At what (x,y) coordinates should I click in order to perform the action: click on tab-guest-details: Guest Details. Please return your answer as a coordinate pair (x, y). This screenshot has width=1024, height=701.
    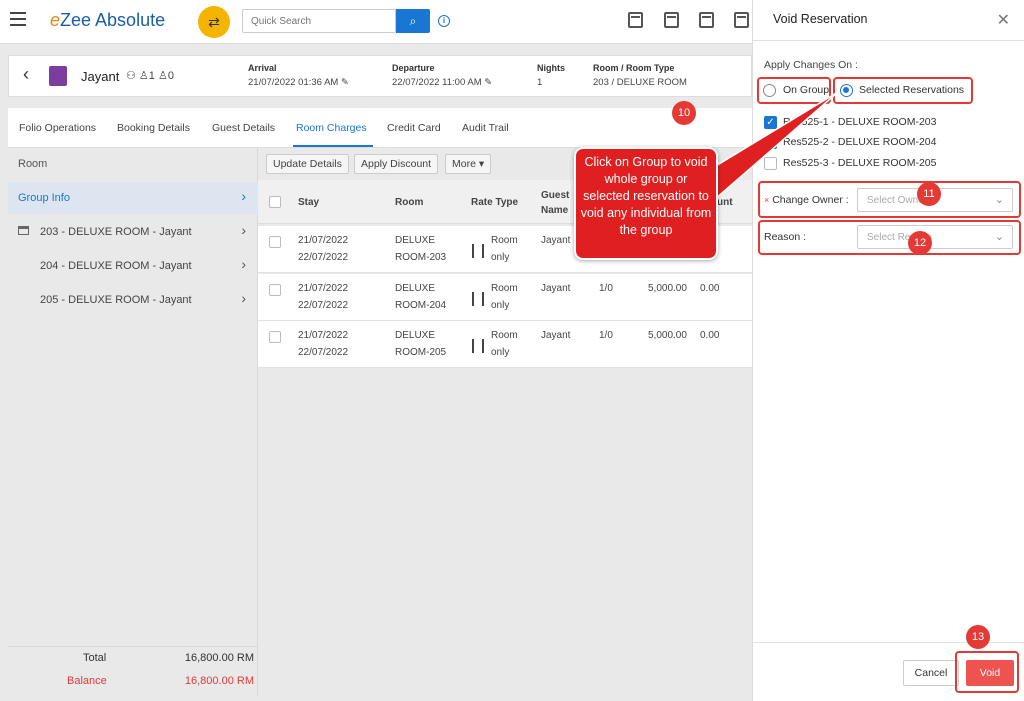
    Looking at the image, I should click on (243, 128).